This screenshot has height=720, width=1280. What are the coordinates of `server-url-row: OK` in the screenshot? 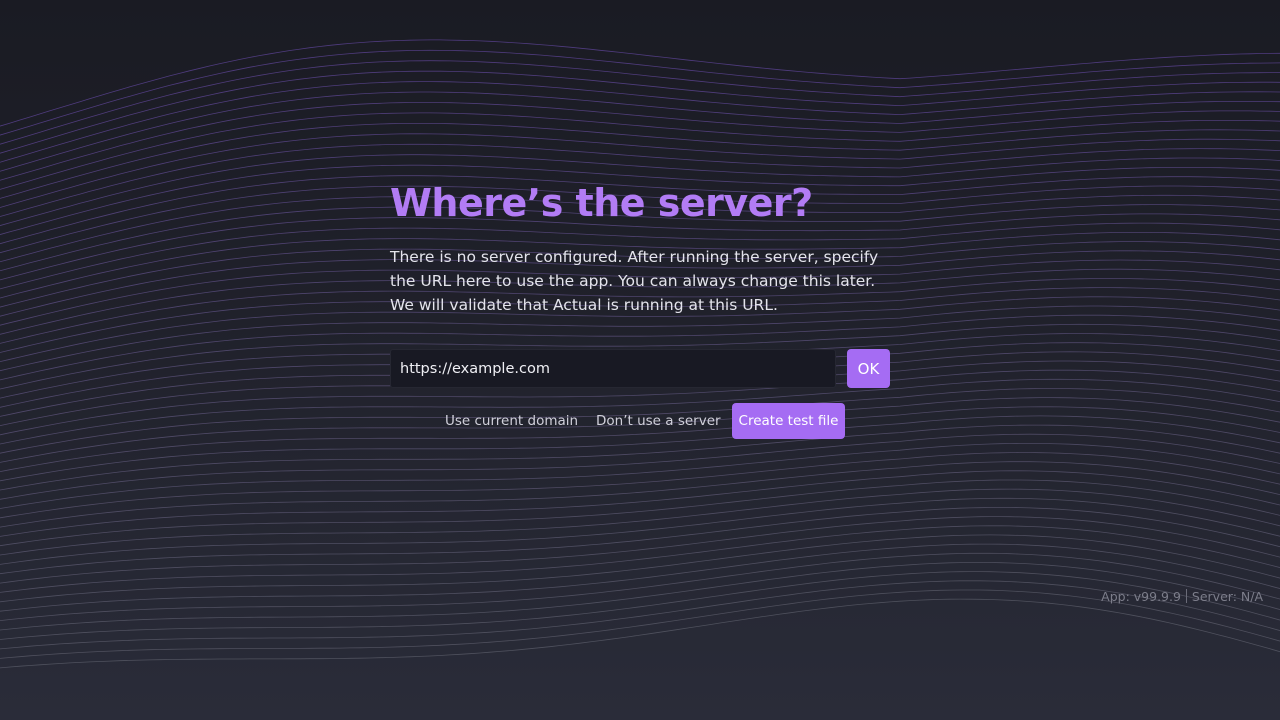 It's located at (640, 368).